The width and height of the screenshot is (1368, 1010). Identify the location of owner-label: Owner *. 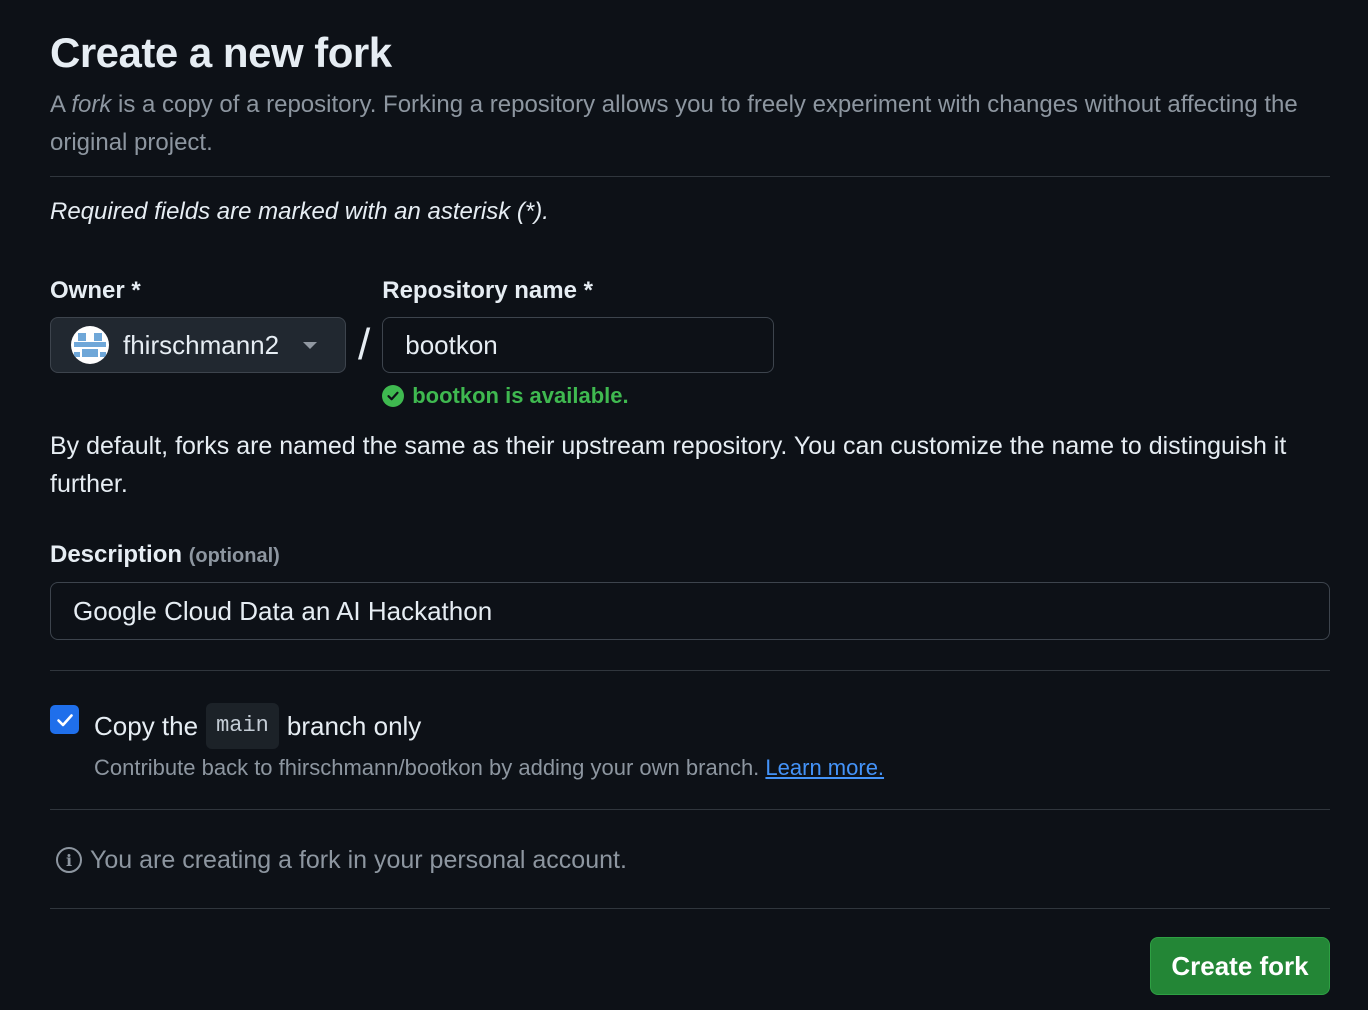
(95, 290).